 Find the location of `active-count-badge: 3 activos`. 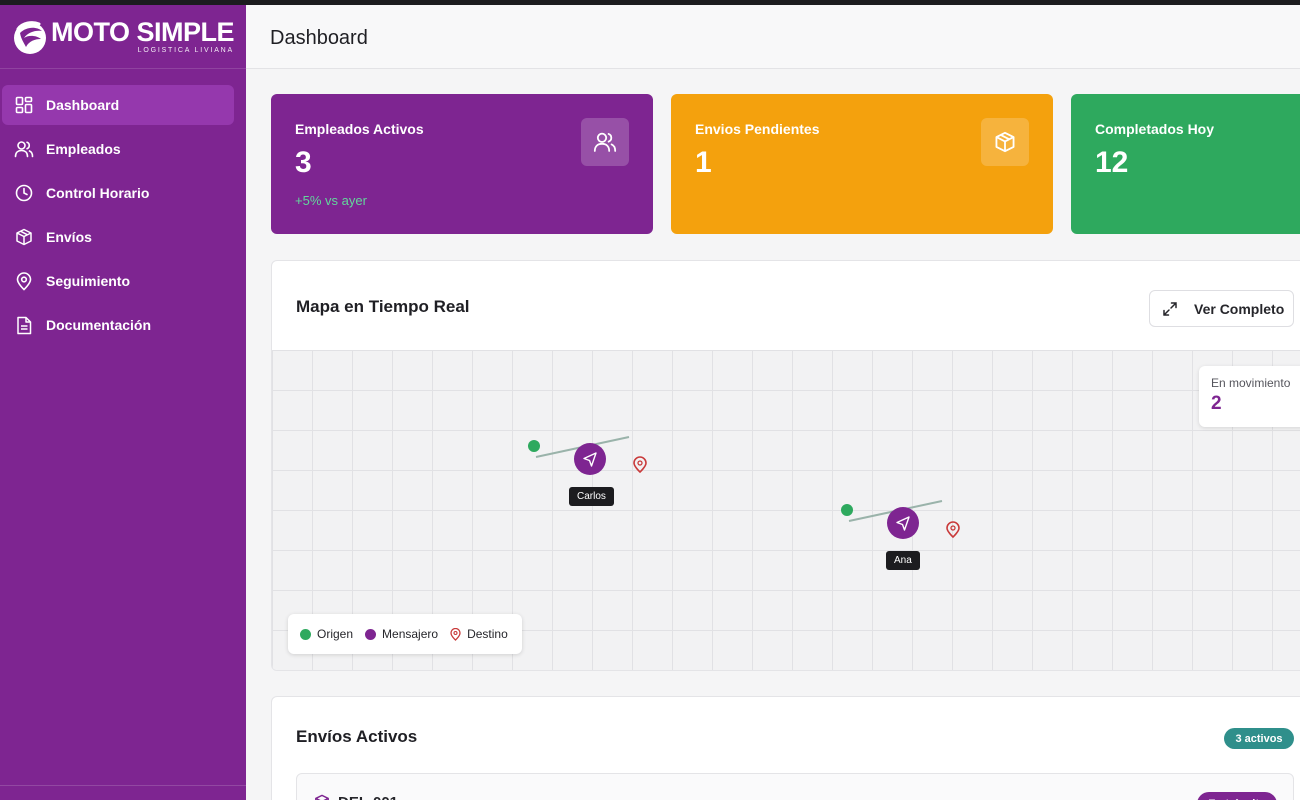

active-count-badge: 3 activos is located at coordinates (1259, 738).